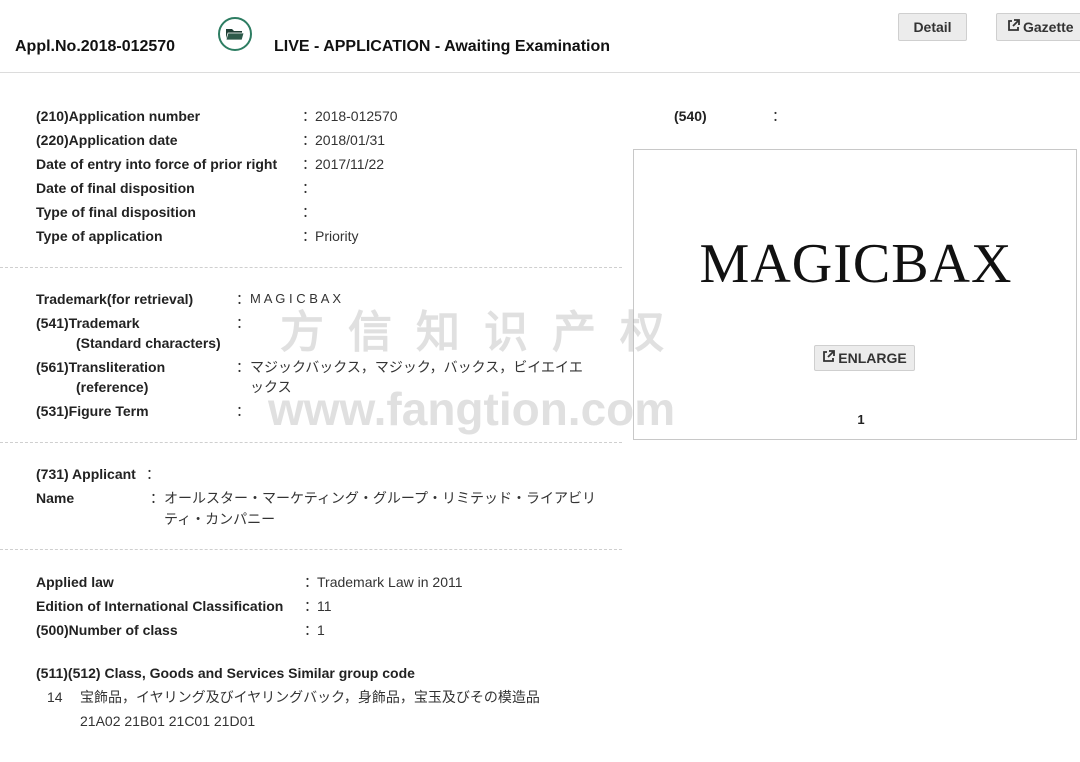 This screenshot has width=1080, height=762. What do you see at coordinates (115, 188) in the screenshot?
I see `field-label: Date of final disposition` at bounding box center [115, 188].